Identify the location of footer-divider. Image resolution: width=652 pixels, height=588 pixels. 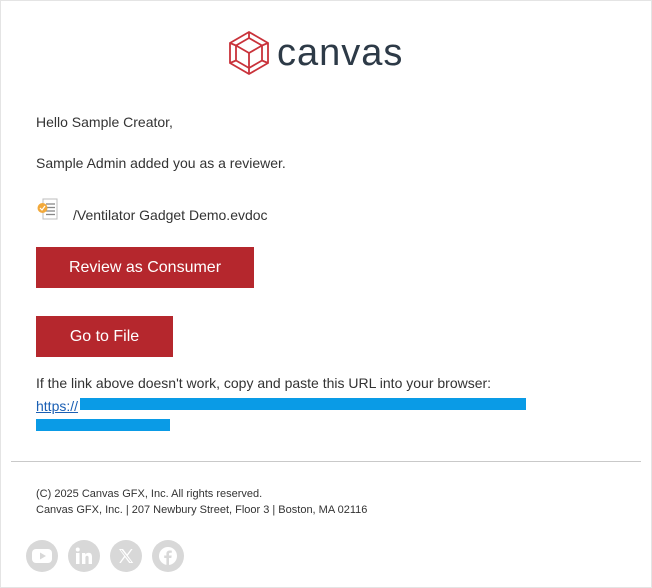
(326, 461).